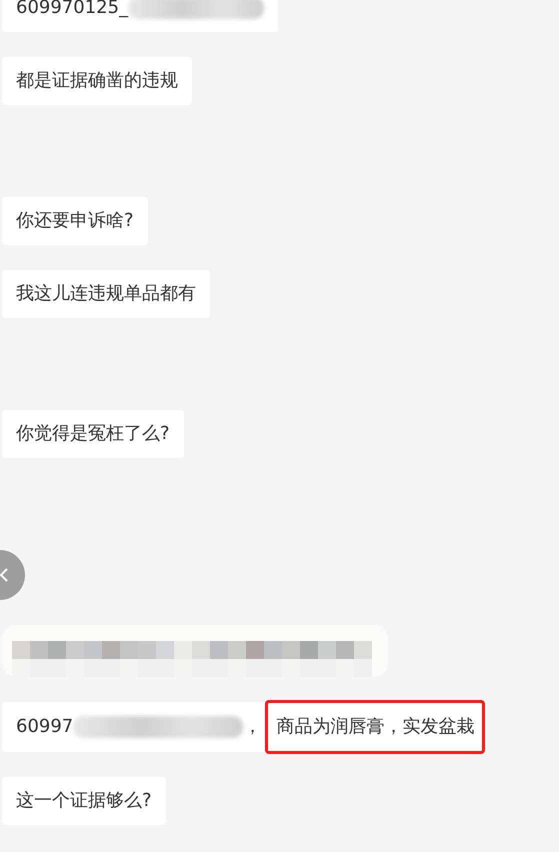 The image size is (559, 852). What do you see at coordinates (252, 727) in the screenshot?
I see `message-text: ，` at bounding box center [252, 727].